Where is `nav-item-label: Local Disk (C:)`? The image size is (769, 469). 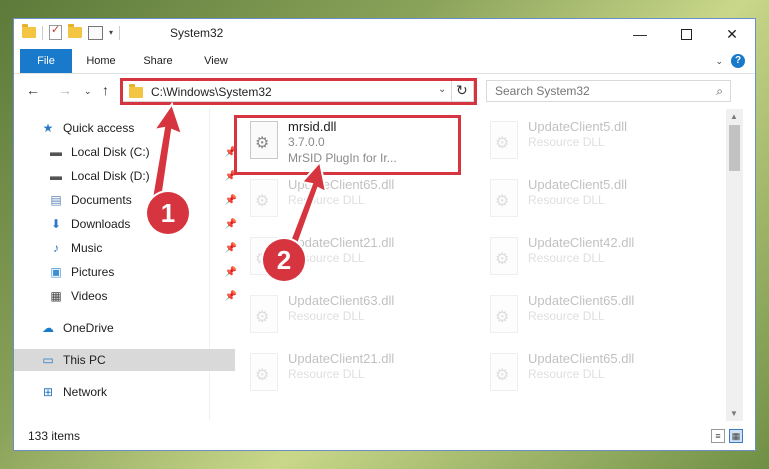 nav-item-label: Local Disk (C:) is located at coordinates (110, 152).